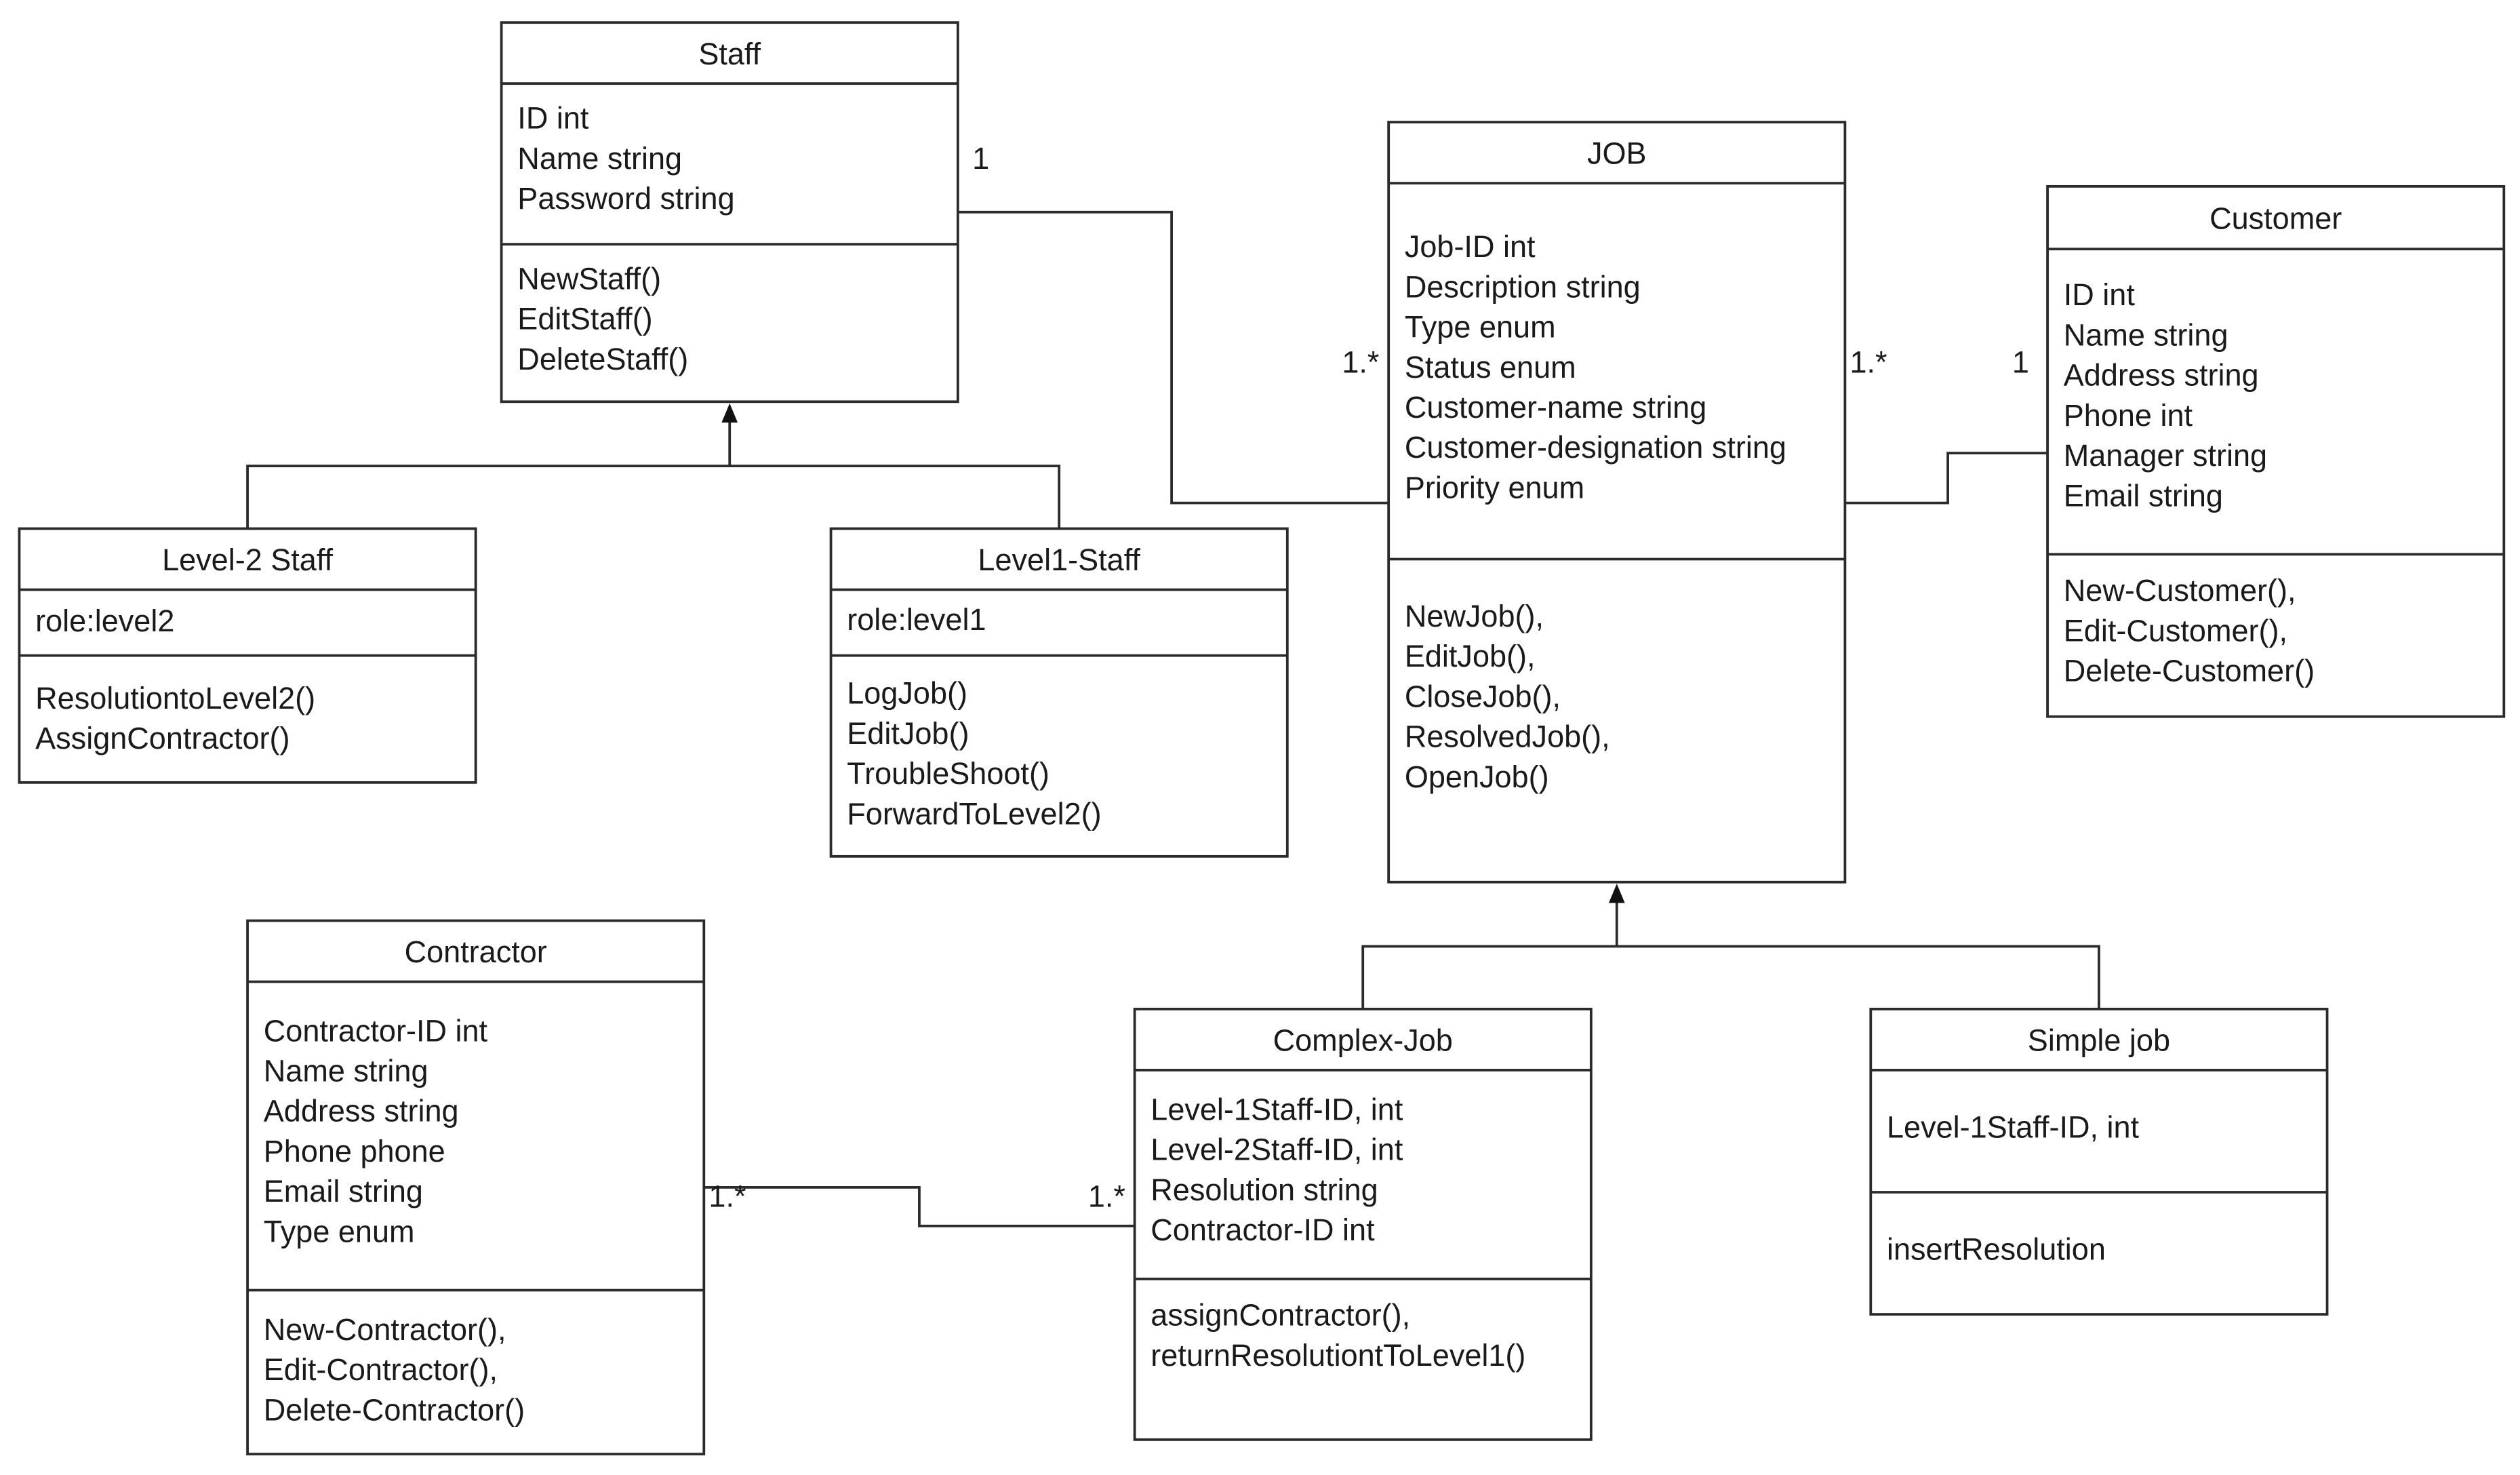 This screenshot has height=1475, width=2520. What do you see at coordinates (2020, 362) in the screenshot?
I see `multiplicity-customer-side: 1` at bounding box center [2020, 362].